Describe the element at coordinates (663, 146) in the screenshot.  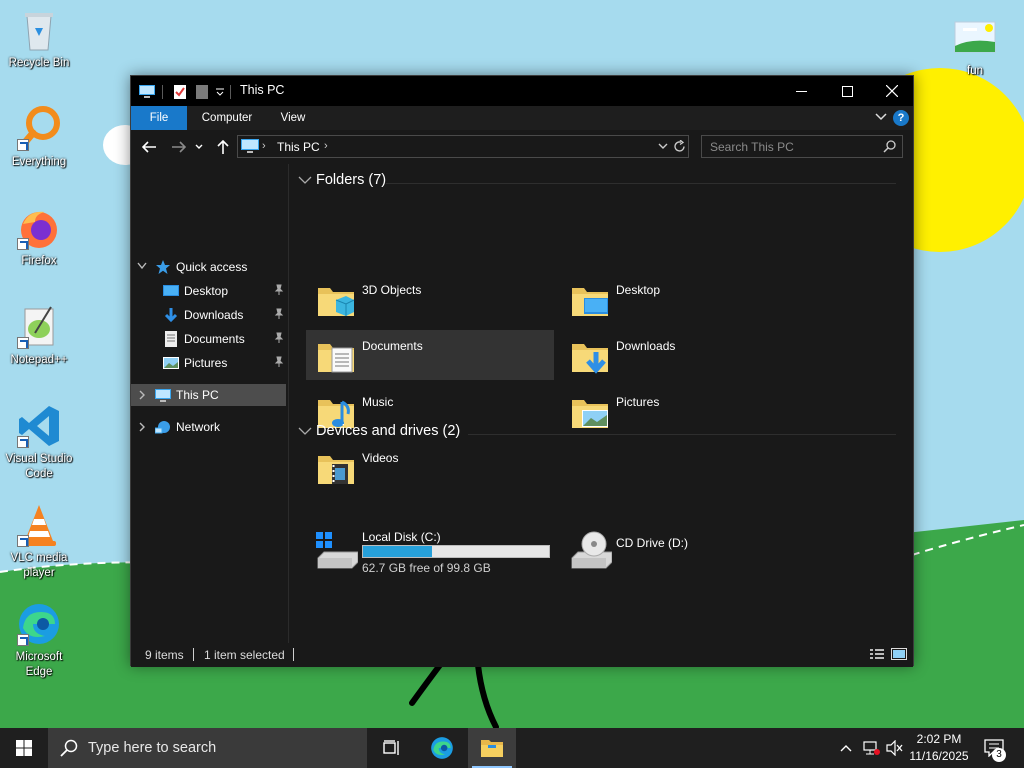
I see `address-dropdown-icon` at that location.